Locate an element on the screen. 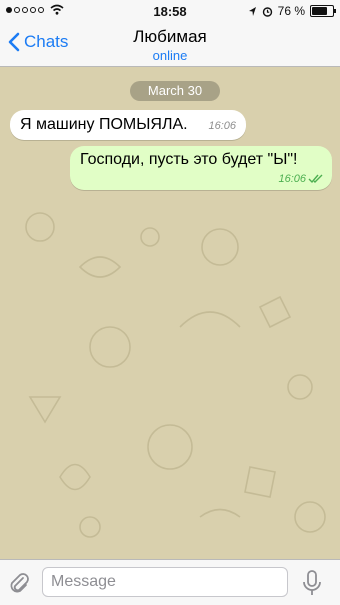 The image size is (340, 605). message-composer: Message is located at coordinates (170, 582).